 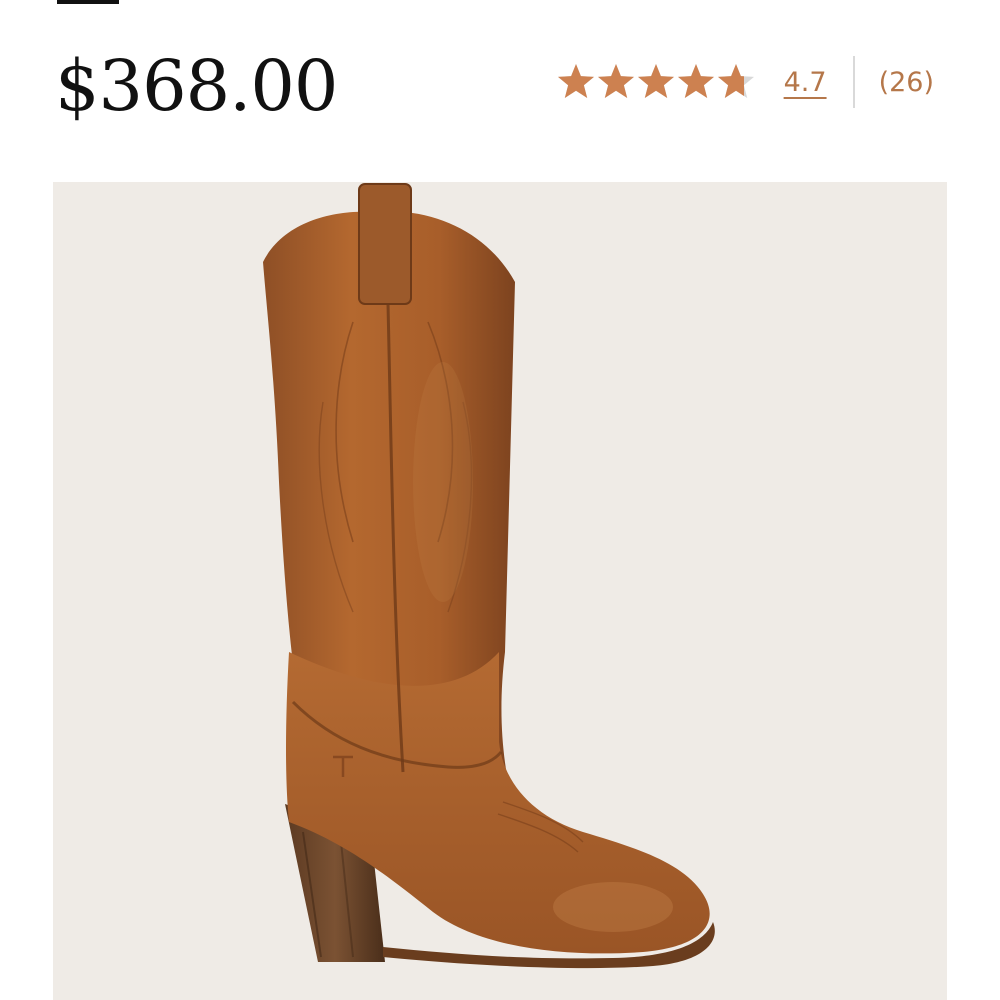 What do you see at coordinates (906, 82) in the screenshot?
I see `review-count-link: (26)` at bounding box center [906, 82].